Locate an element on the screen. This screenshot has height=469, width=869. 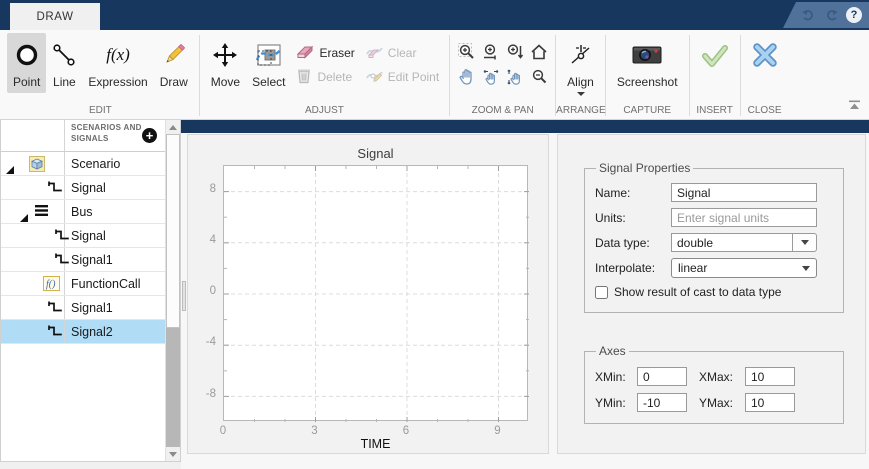
xmax-input is located at coordinates (770, 376).